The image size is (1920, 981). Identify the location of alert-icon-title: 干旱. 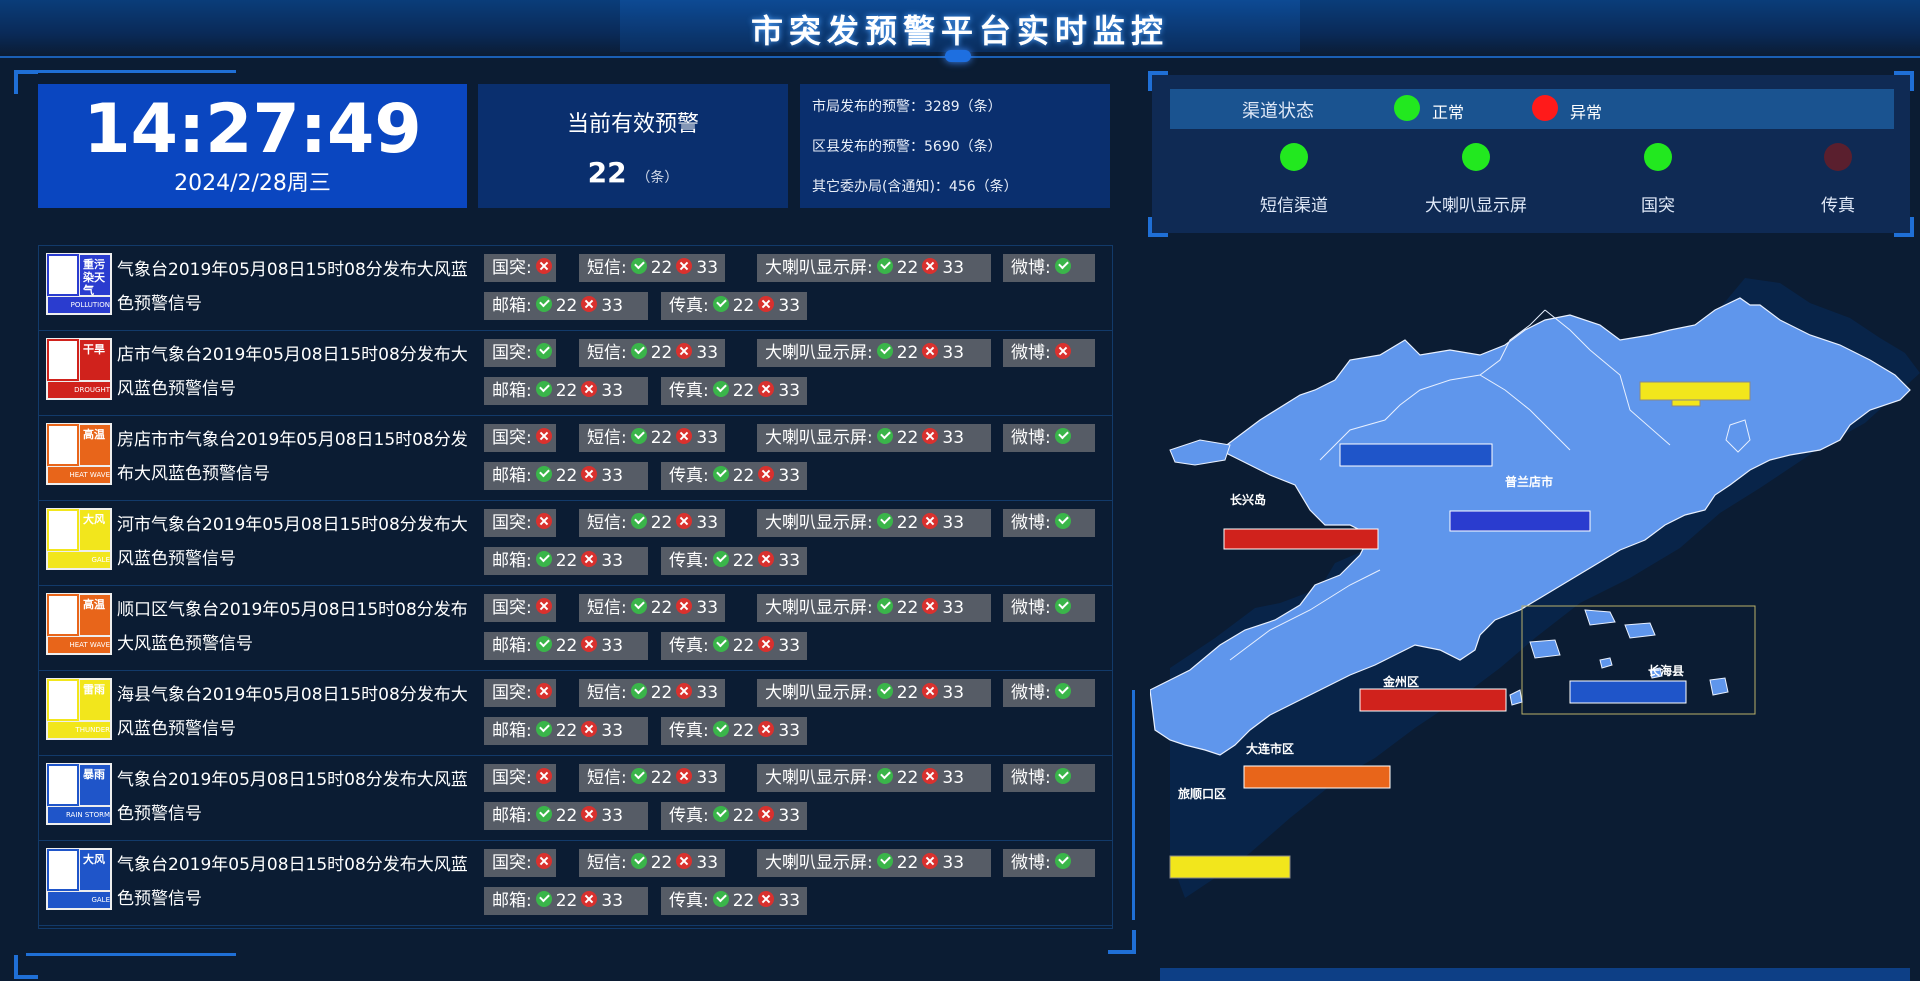
(94, 349).